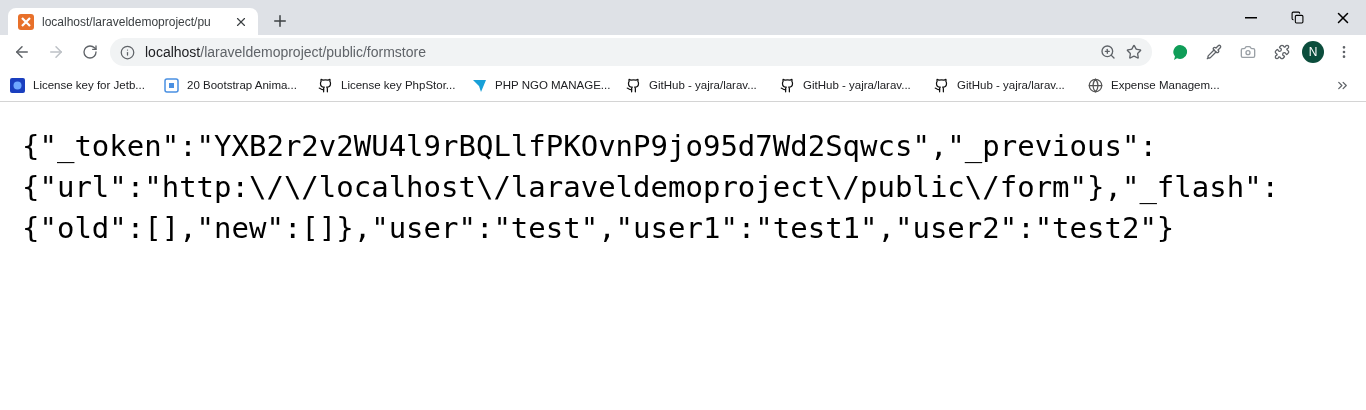 The image size is (1366, 410). What do you see at coordinates (1134, 52) in the screenshot?
I see `bookmark-star-icon` at bounding box center [1134, 52].